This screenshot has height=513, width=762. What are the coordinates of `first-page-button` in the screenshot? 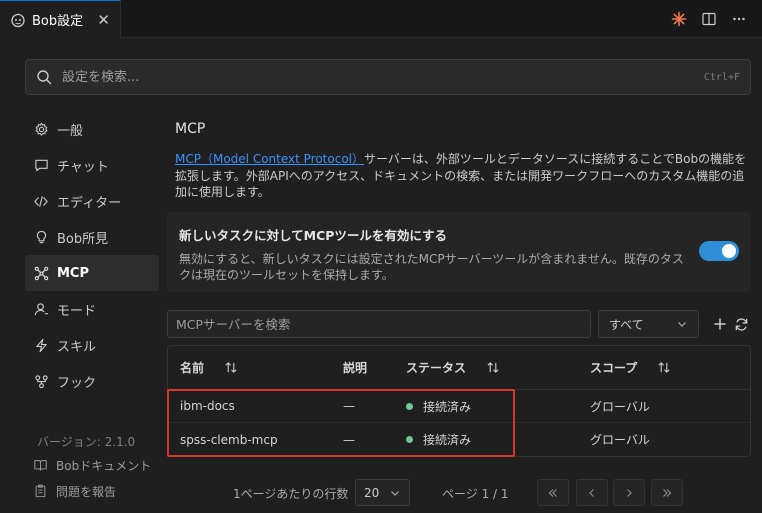 It's located at (553, 492).